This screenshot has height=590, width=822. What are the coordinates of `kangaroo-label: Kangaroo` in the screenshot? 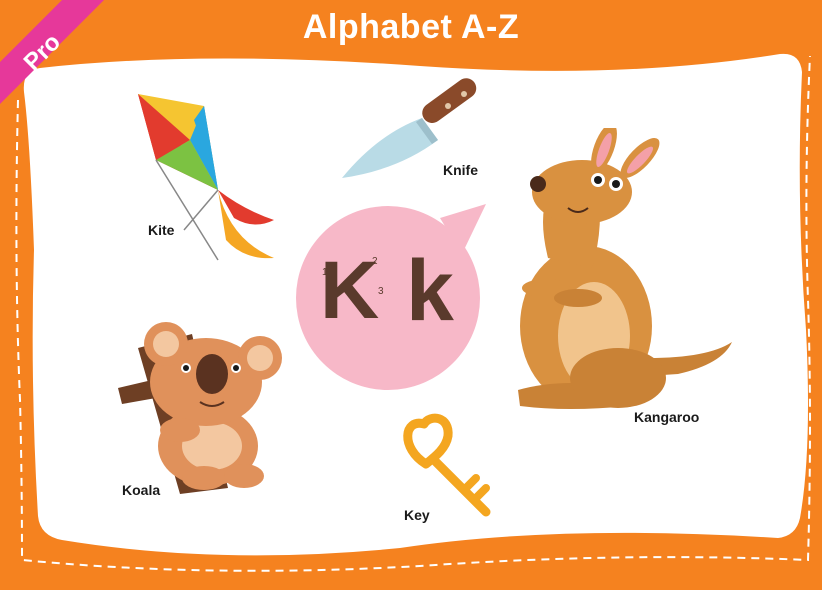 It's located at (667, 417).